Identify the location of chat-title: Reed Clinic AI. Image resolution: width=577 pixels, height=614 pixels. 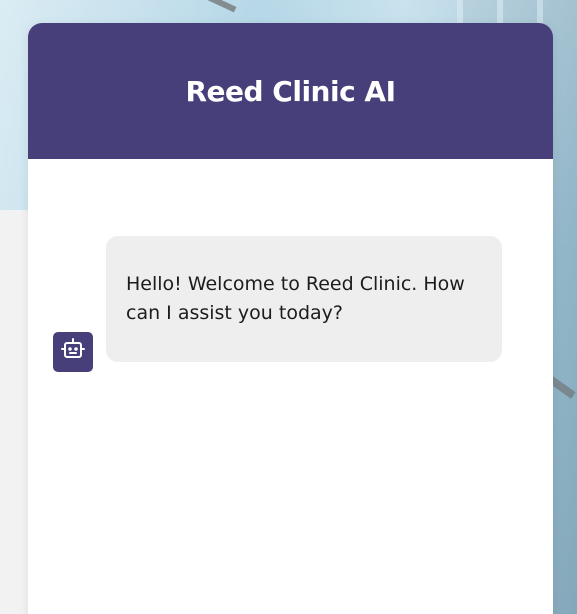
(290, 91).